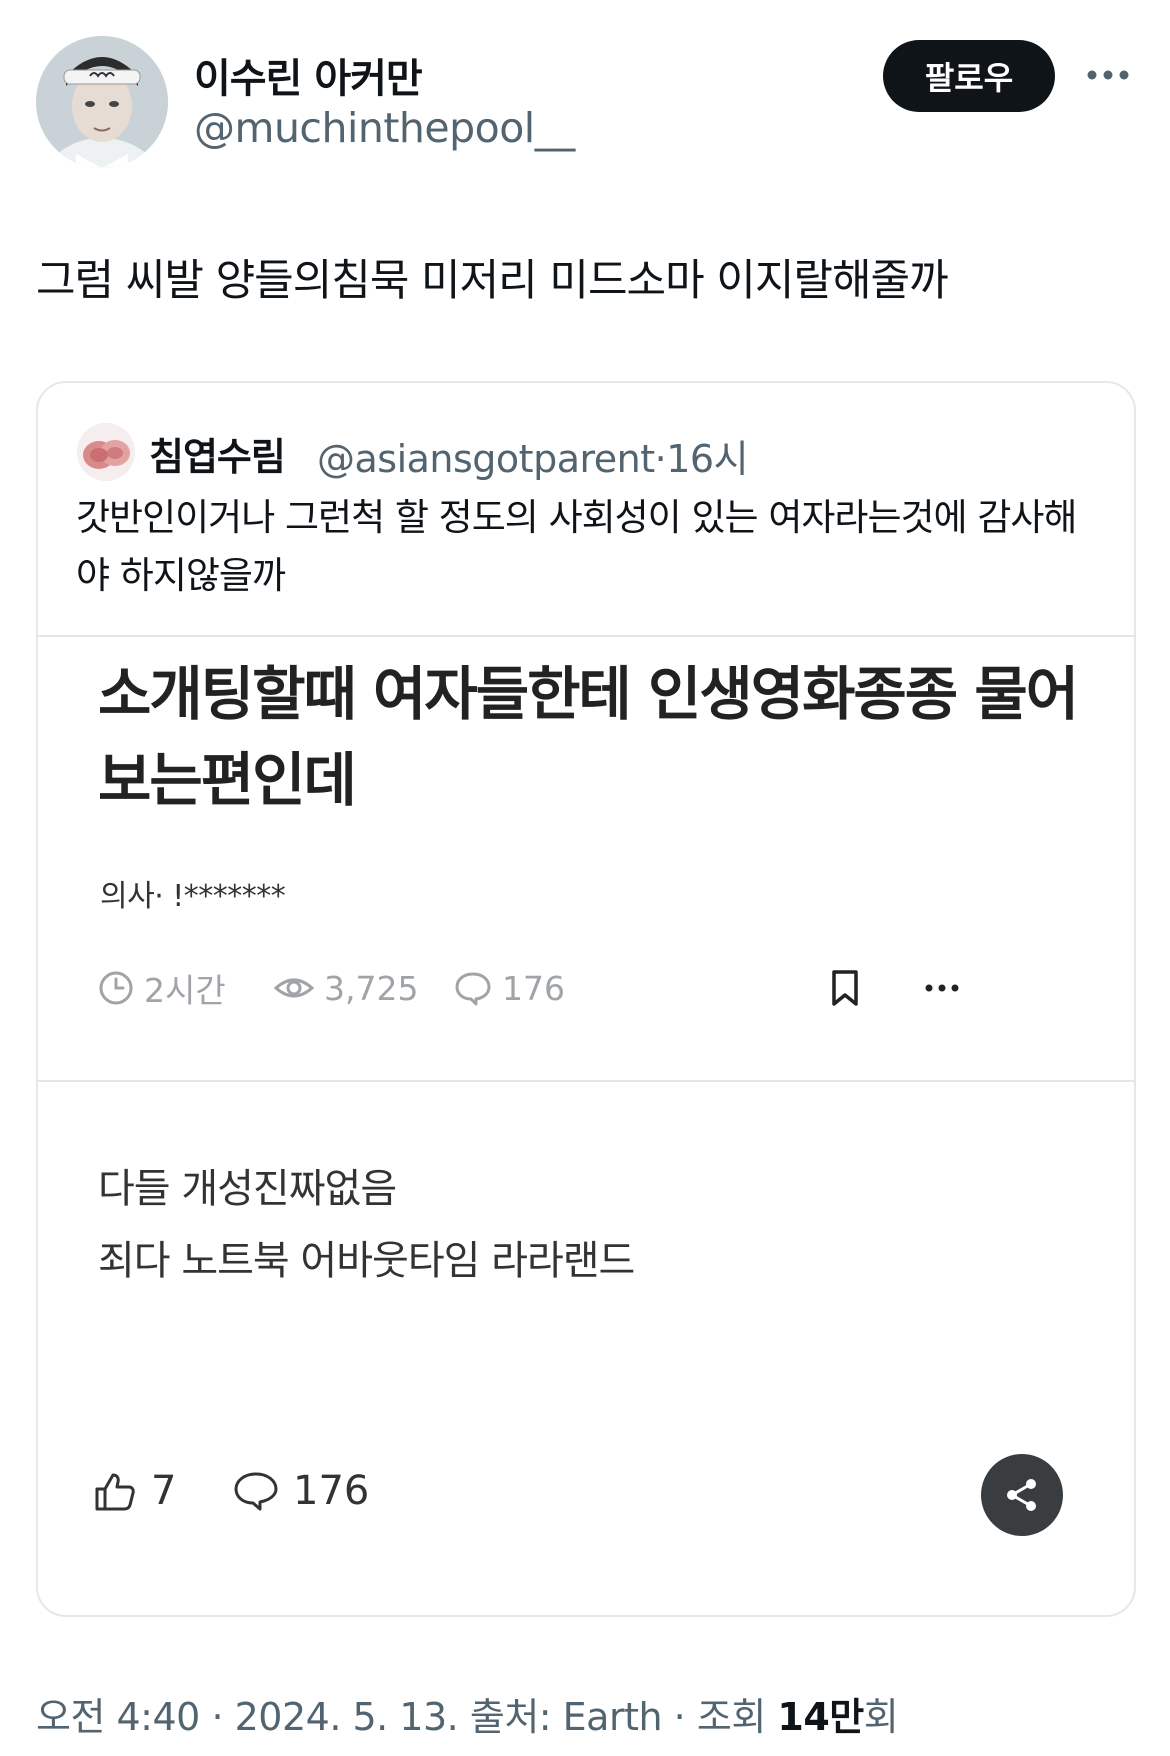  Describe the element at coordinates (193, 896) in the screenshot. I see `post-author: 의사· !*******` at that location.